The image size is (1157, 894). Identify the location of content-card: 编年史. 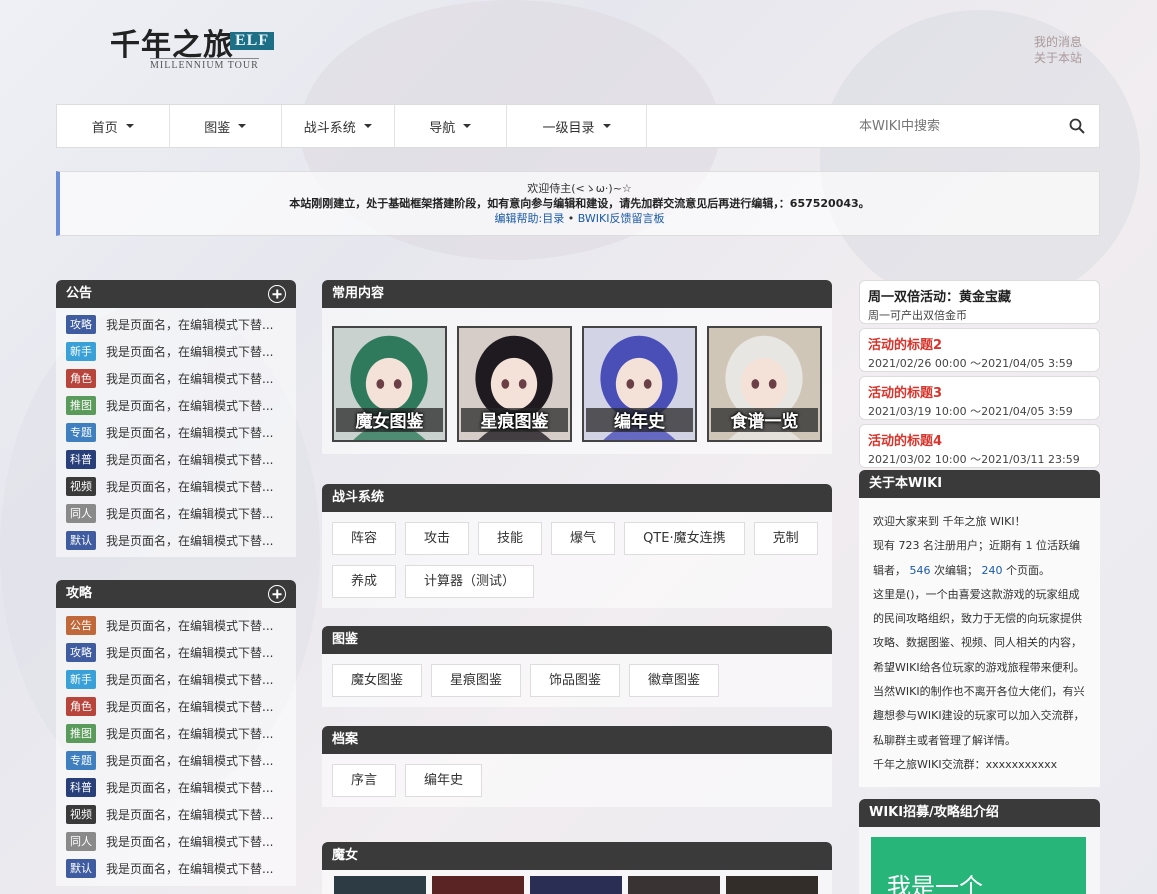
(639, 384).